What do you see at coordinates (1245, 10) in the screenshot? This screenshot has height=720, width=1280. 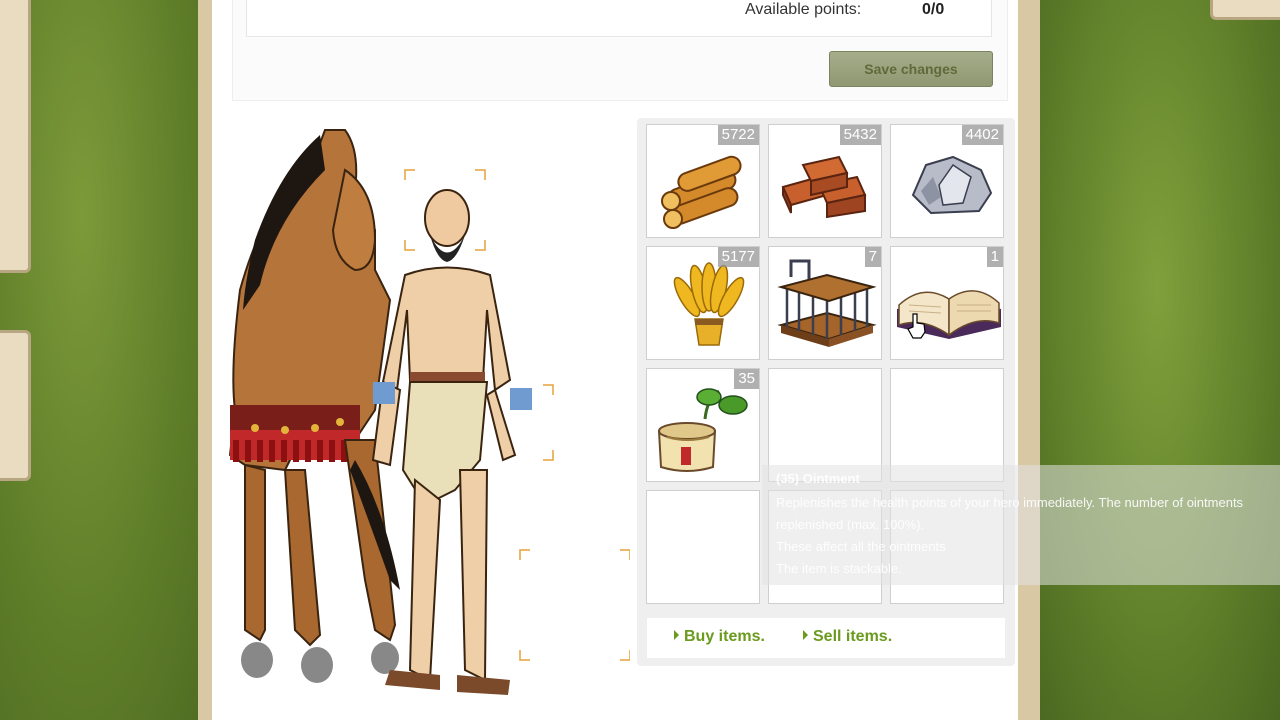 I see `top-right-frame` at bounding box center [1245, 10].